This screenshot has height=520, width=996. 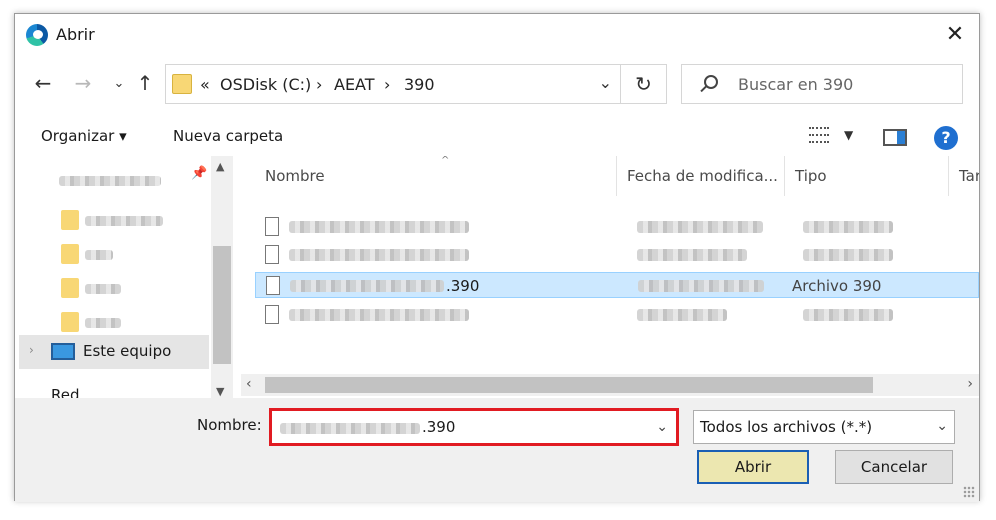 I want to click on filter-value: Todos los archivos (*.*), so click(x=786, y=427).